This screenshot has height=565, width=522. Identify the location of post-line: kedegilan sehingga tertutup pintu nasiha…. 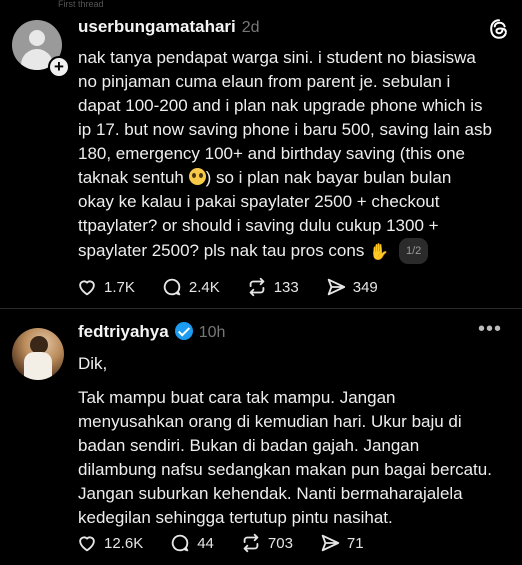
(235, 517).